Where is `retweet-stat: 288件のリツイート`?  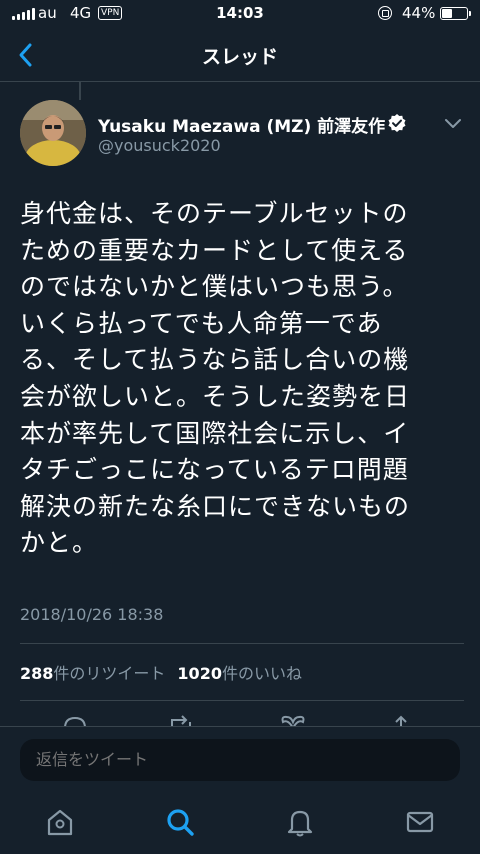 retweet-stat: 288件のリツイート is located at coordinates (92, 673).